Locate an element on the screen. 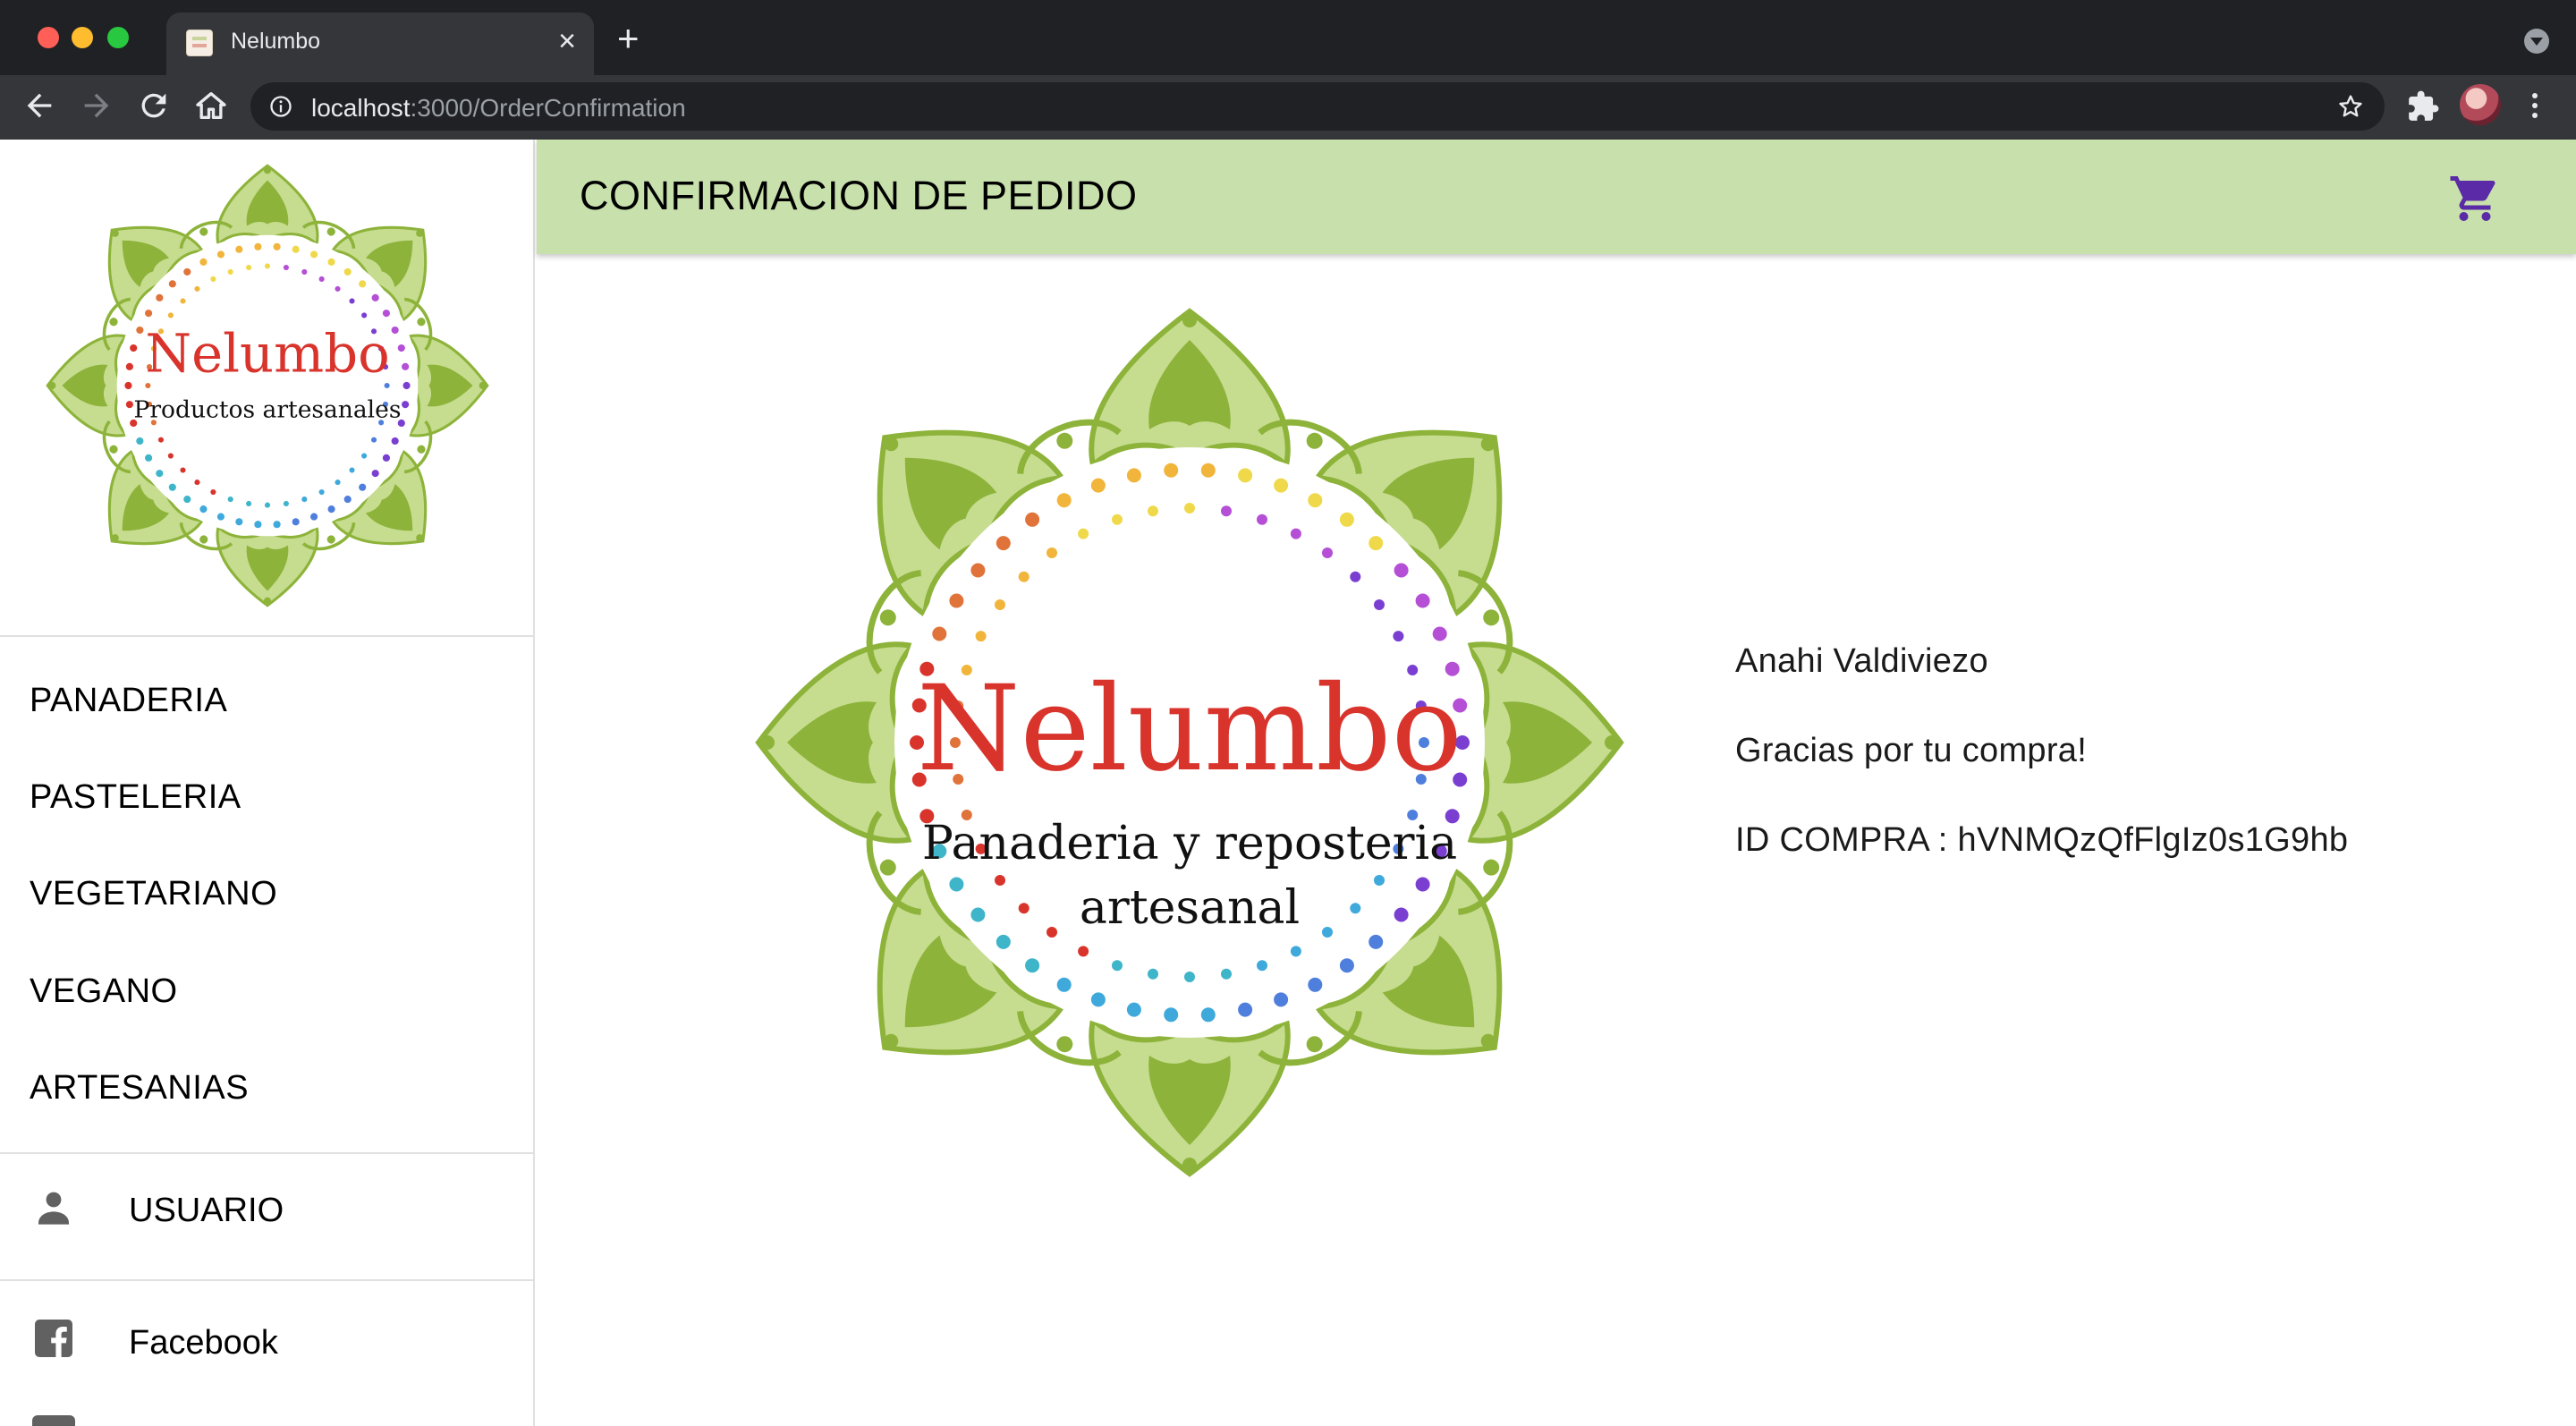  forward-arrow-icon is located at coordinates (96, 106).